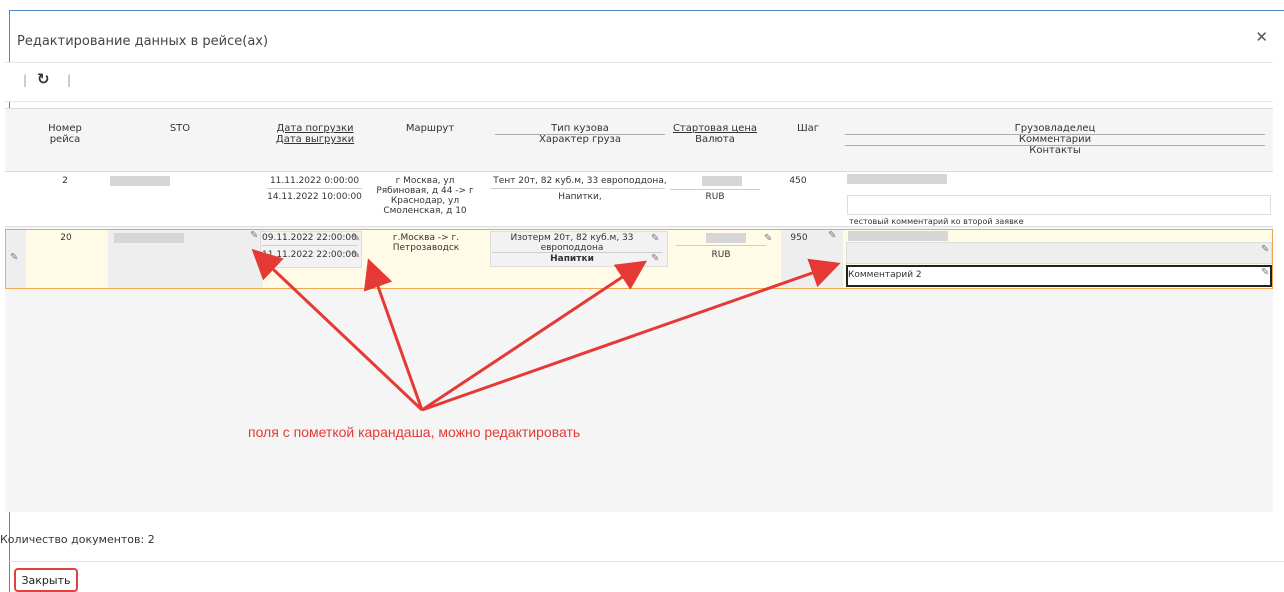 Image resolution: width=1284 pixels, height=592 pixels. Describe the element at coordinates (337, 330) in the screenshot. I see `arrow-to-sto` at that location.